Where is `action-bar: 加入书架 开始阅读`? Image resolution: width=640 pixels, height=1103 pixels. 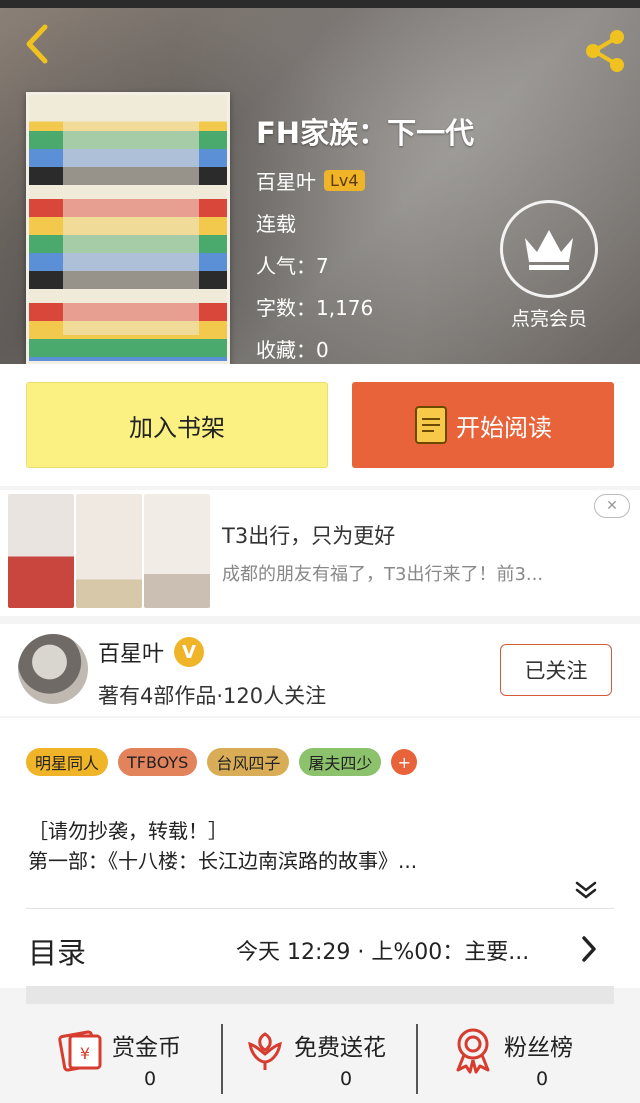 action-bar: 加入书架 开始阅读 is located at coordinates (320, 425).